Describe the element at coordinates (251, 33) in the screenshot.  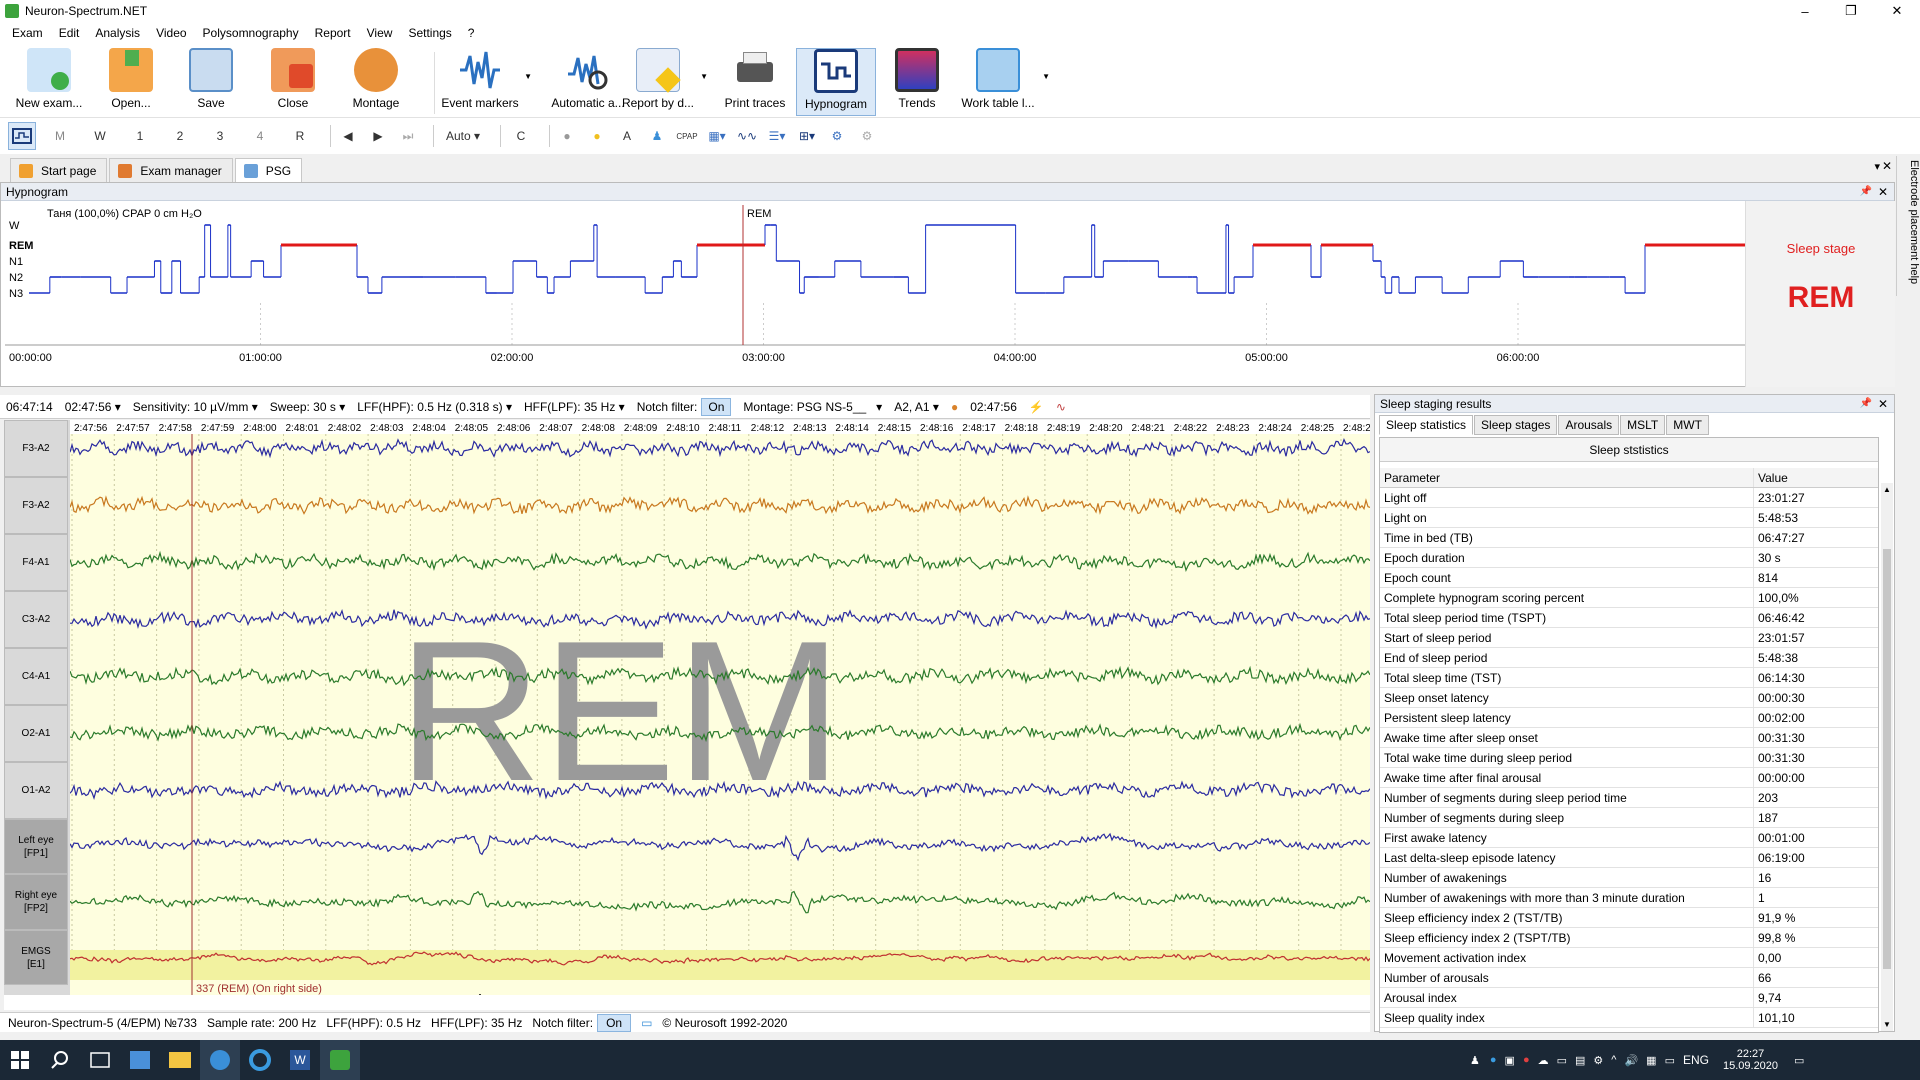
I see `menu-polysomnography: Polysomnography` at that location.